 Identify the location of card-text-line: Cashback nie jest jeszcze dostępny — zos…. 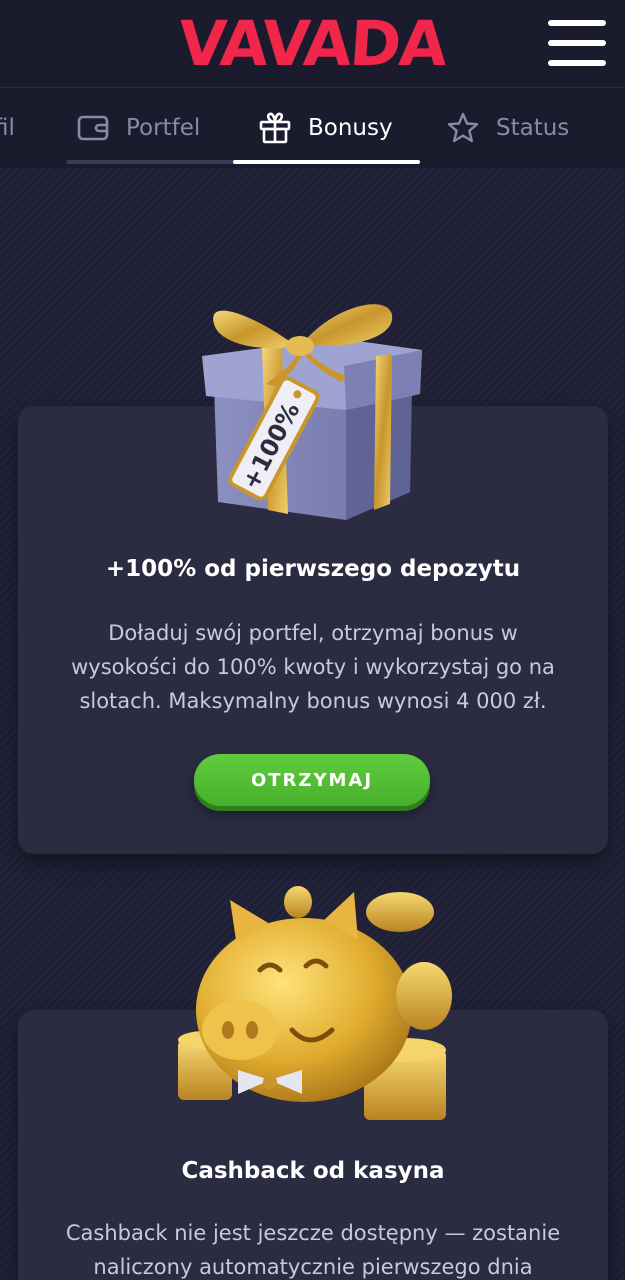
(313, 1233).